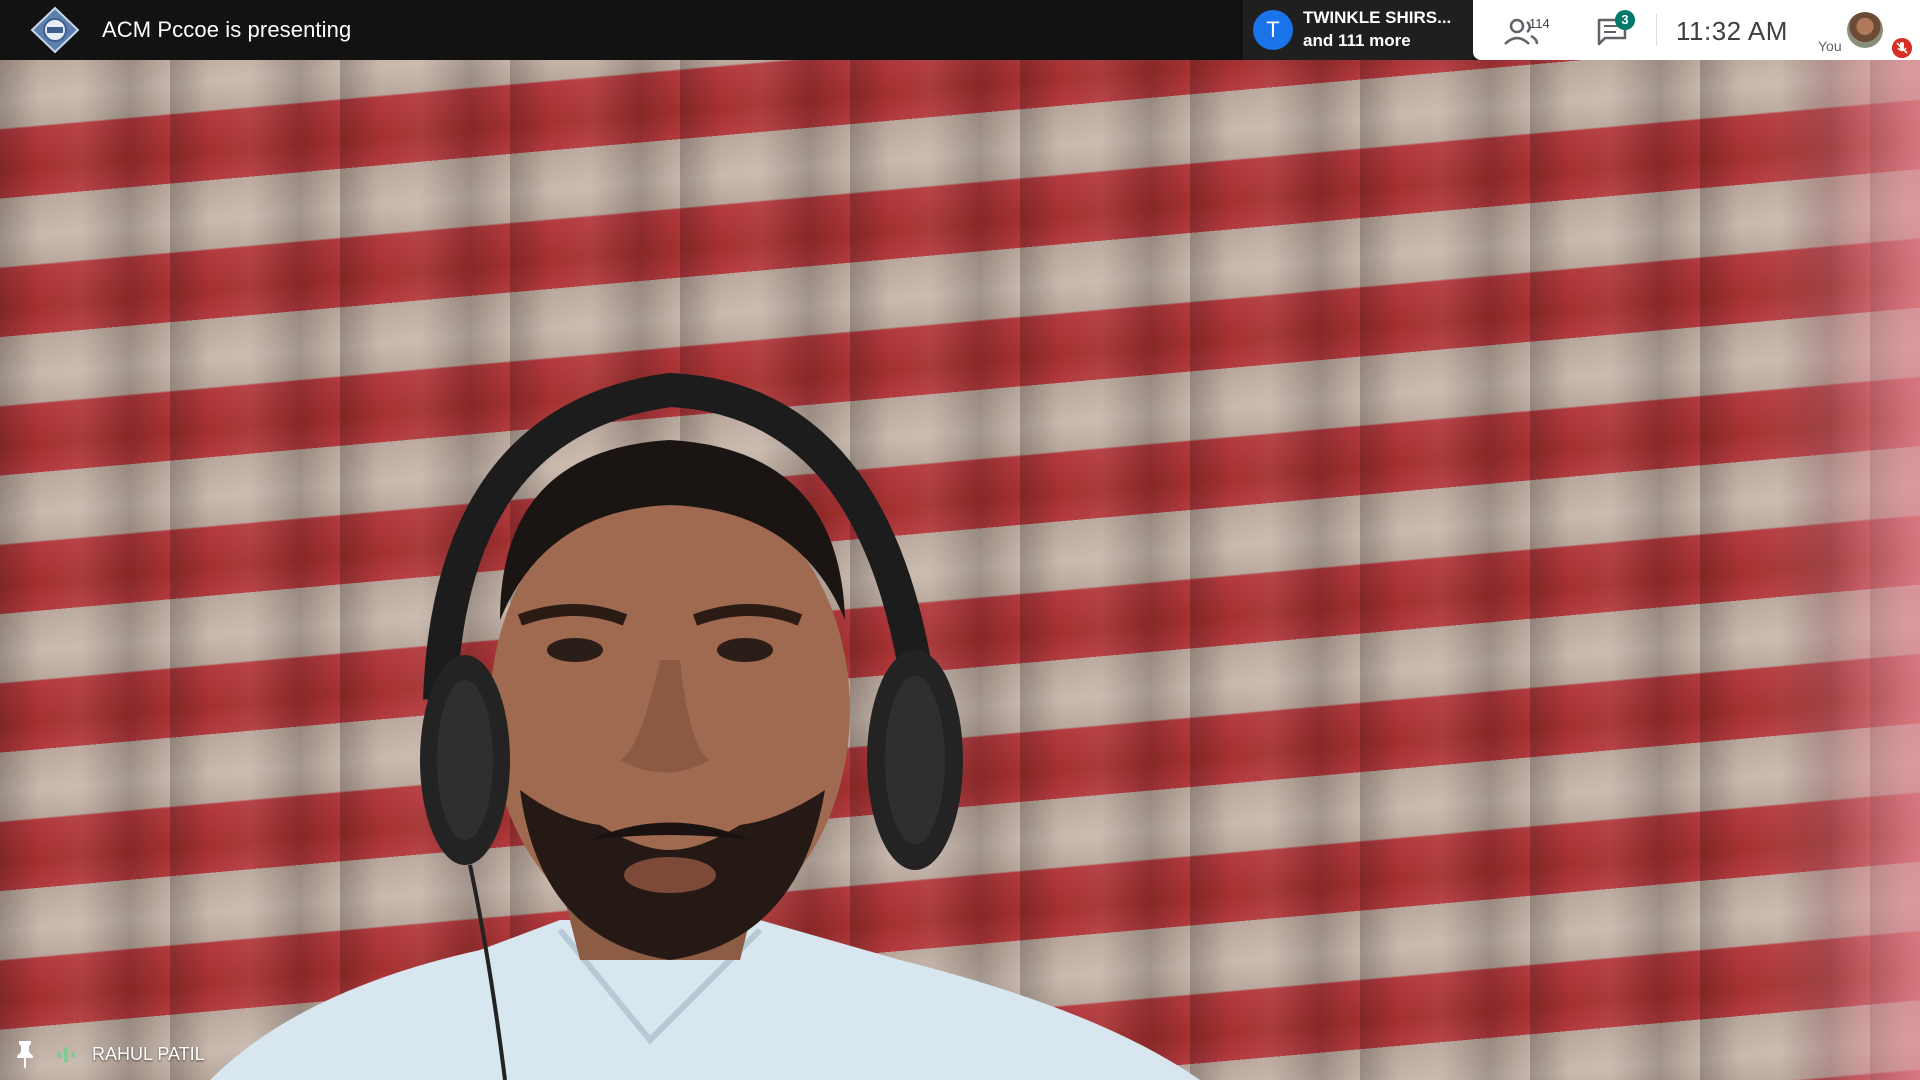 This screenshot has width=1920, height=1080. What do you see at coordinates (1273, 30) in the screenshot?
I see `speaker-avatar: T` at bounding box center [1273, 30].